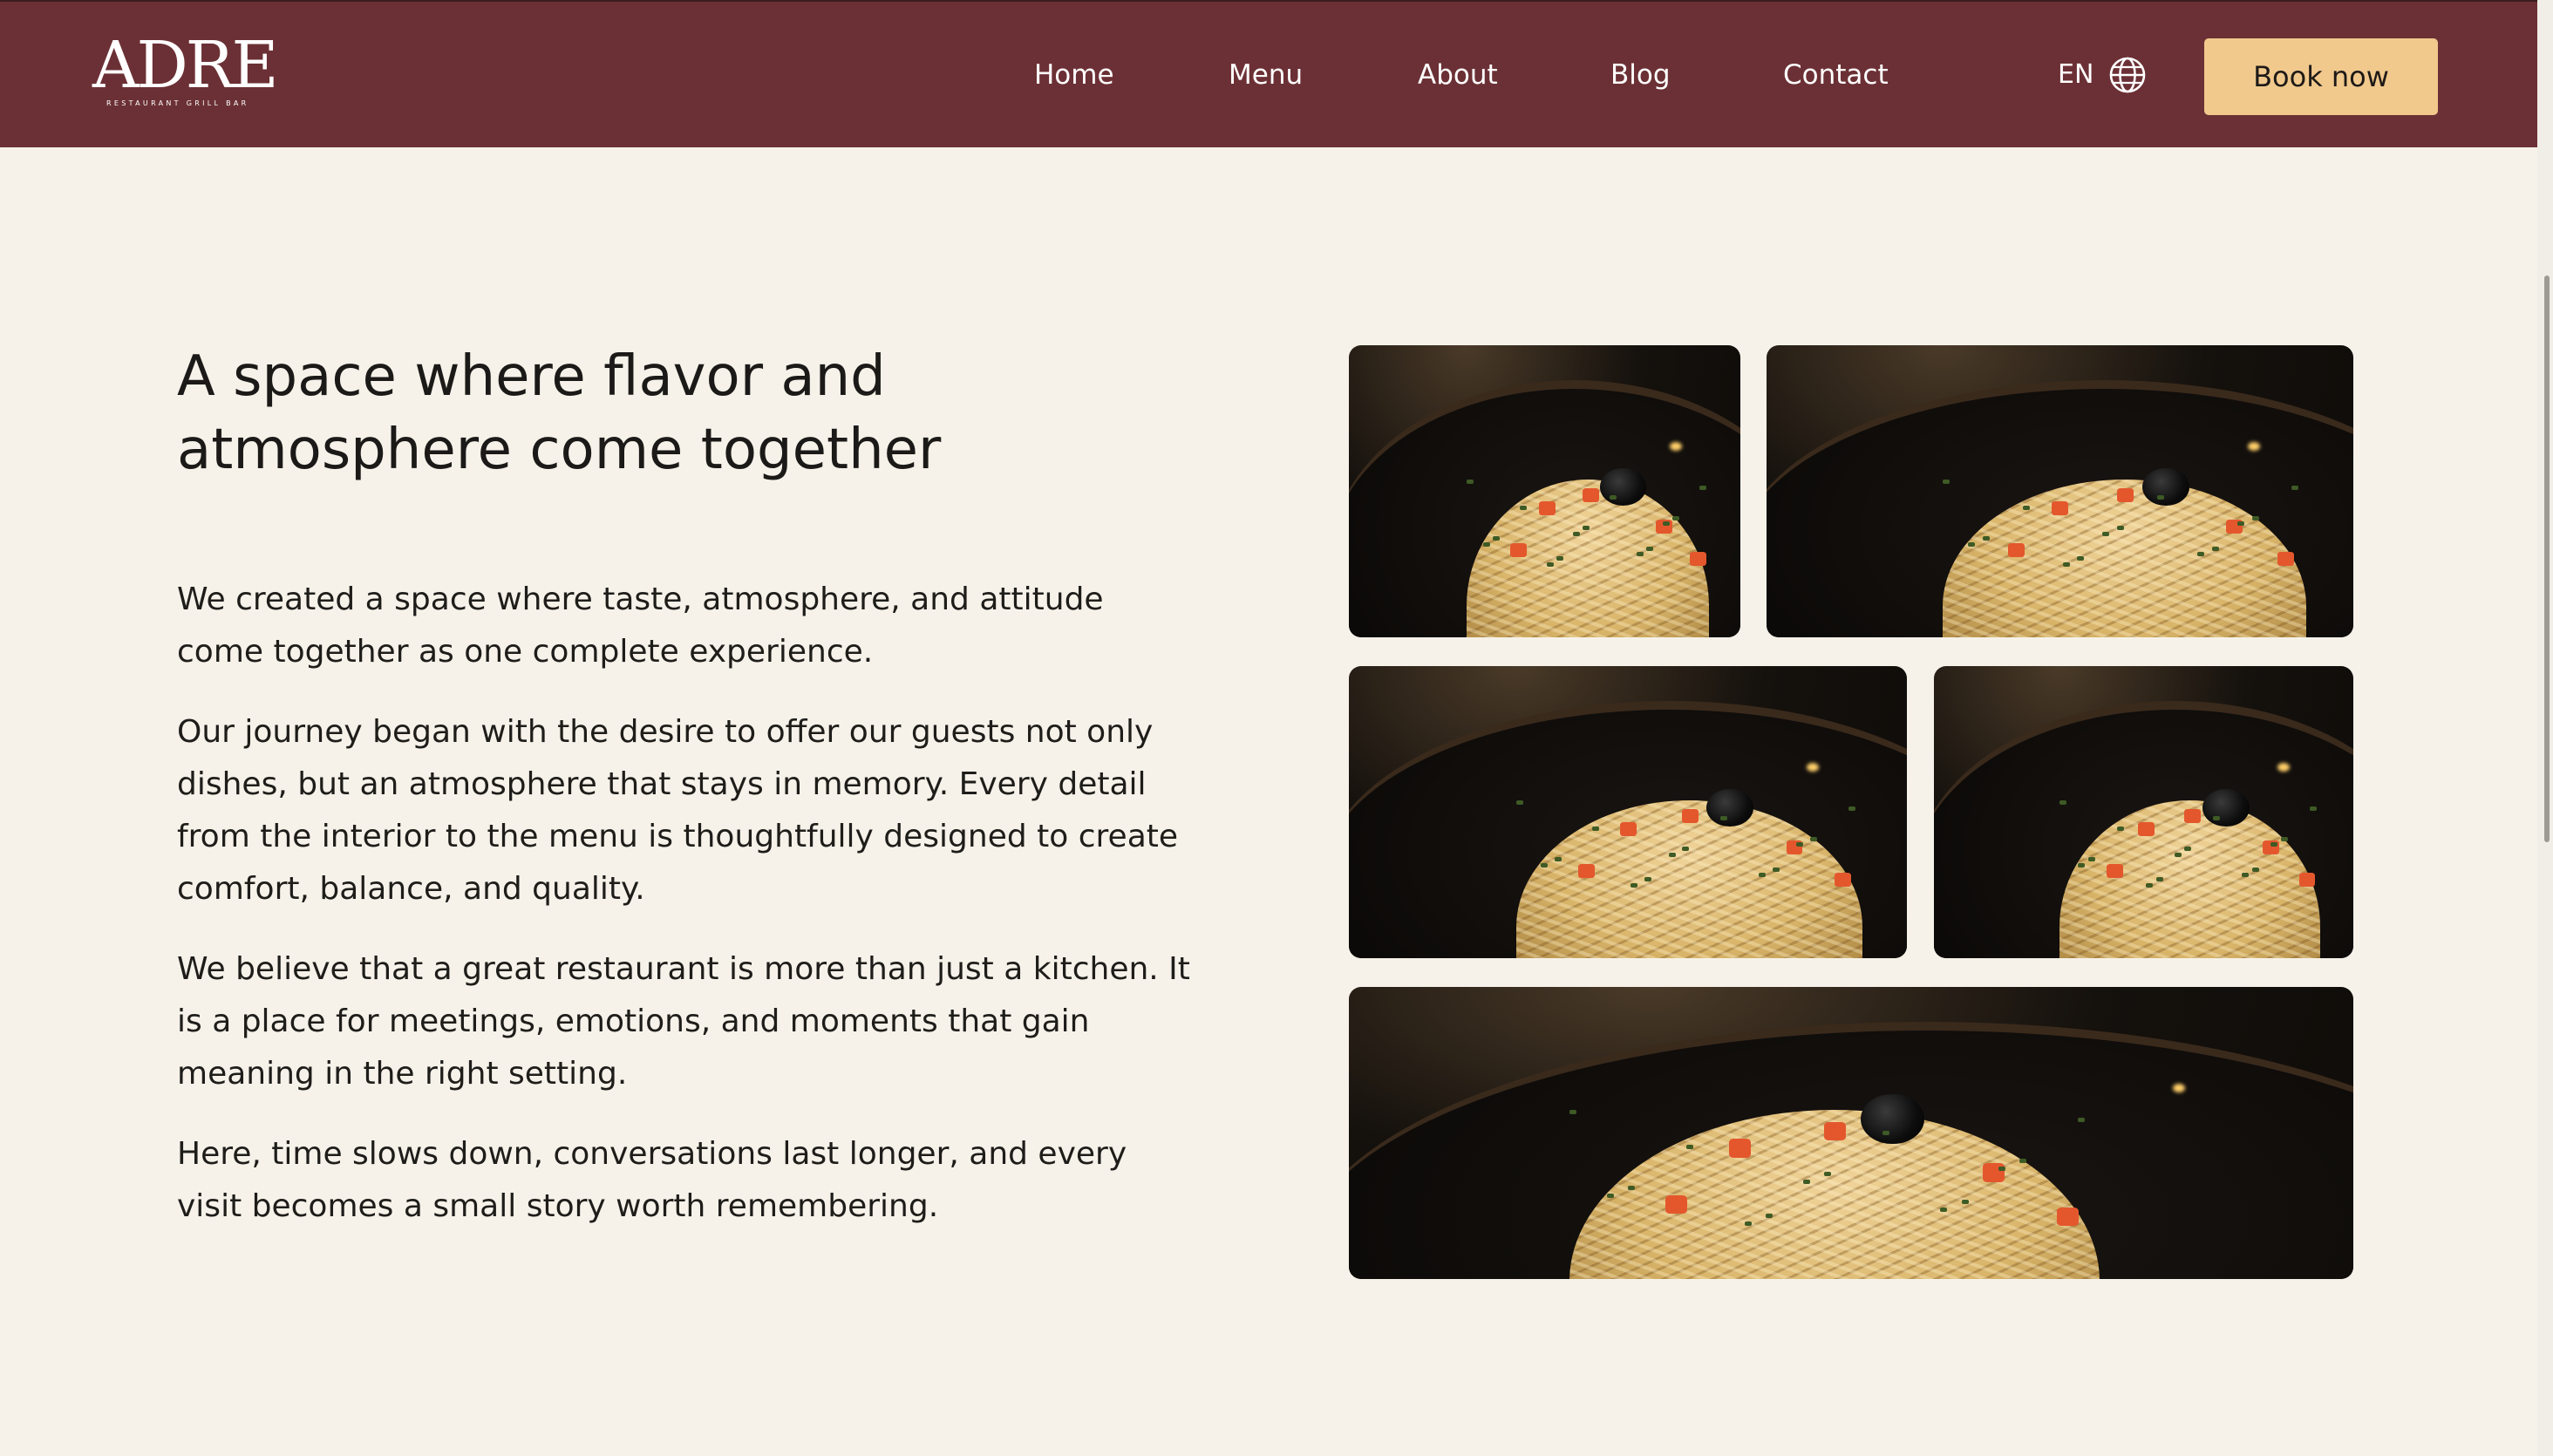  Describe the element at coordinates (2547, 559) in the screenshot. I see `scrollbar-thumb` at that location.